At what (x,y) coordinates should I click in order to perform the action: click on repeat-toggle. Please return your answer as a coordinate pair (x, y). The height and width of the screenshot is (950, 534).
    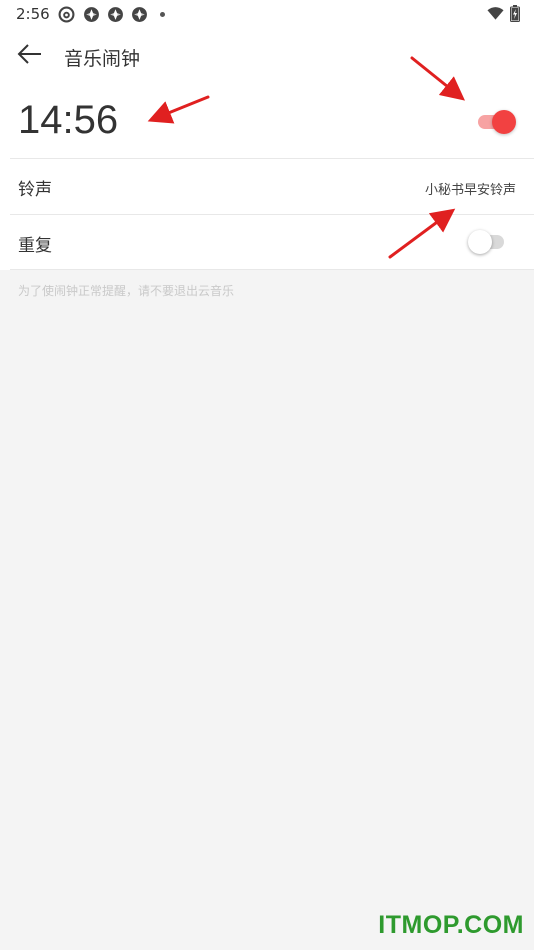
    Looking at the image, I should click on (487, 242).